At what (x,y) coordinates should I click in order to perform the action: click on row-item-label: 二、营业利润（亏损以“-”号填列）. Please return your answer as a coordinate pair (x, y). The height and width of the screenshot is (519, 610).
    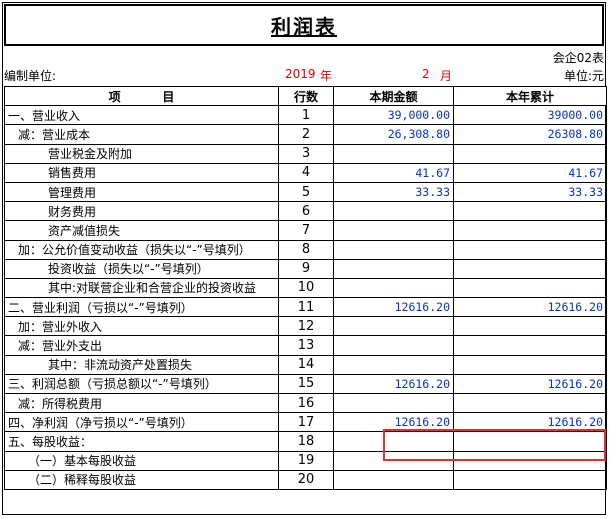
    Looking at the image, I should click on (141, 307).